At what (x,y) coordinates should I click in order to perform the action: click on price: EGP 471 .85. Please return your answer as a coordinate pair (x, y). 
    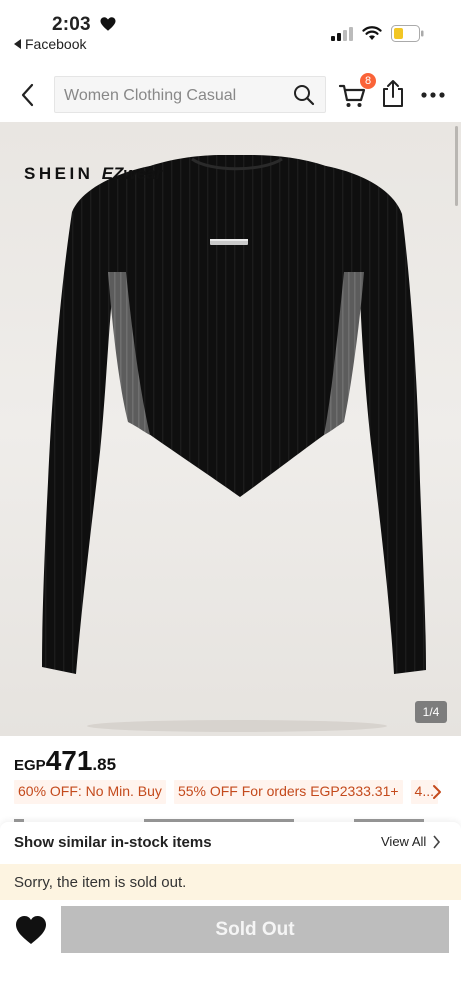
    Looking at the image, I should click on (65, 761).